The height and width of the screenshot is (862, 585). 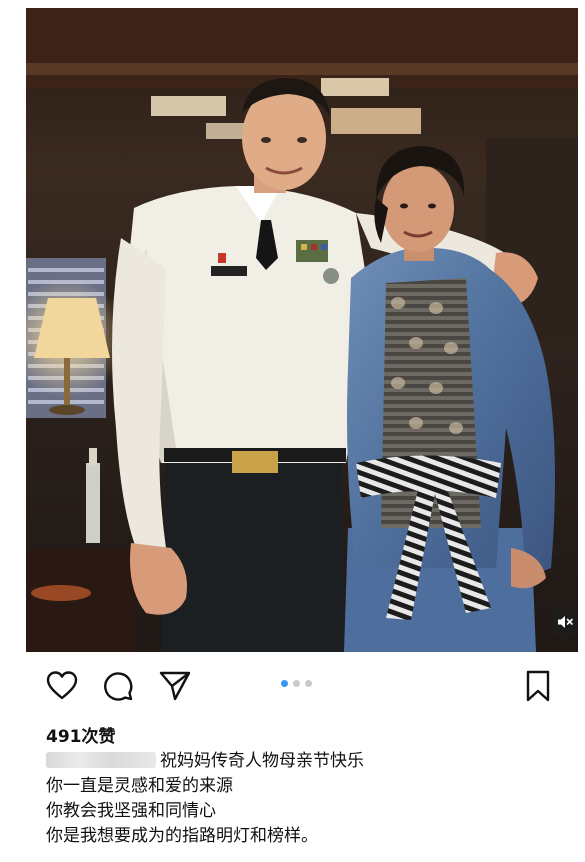 What do you see at coordinates (118, 686) in the screenshot?
I see `comment-bubble-icon` at bounding box center [118, 686].